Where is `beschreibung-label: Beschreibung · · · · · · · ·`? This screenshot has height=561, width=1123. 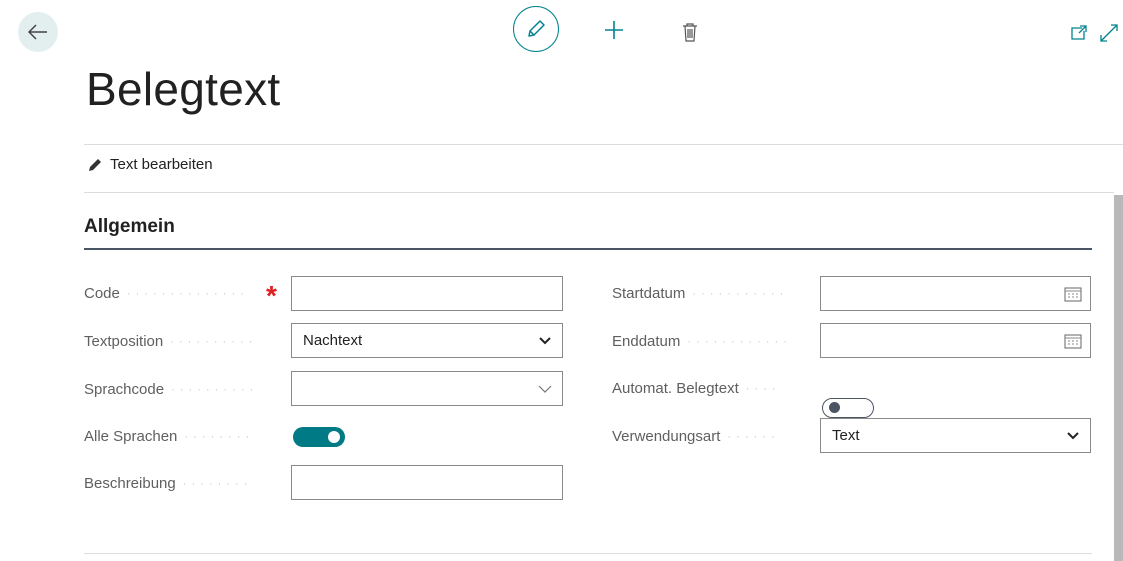
beschreibung-label: Beschreibung · · · · · · · · is located at coordinates (166, 483).